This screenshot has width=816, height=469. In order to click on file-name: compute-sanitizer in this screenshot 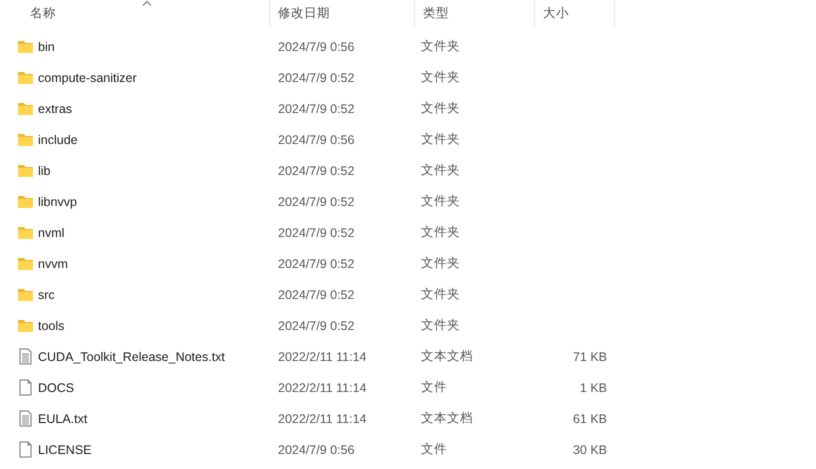, I will do `click(87, 77)`.